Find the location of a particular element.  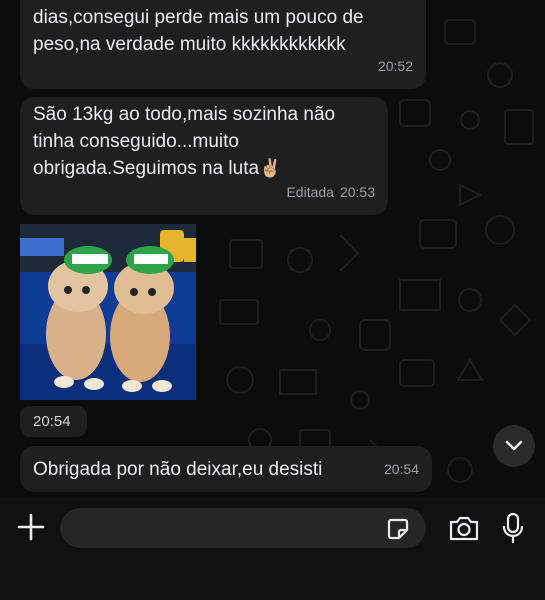

image-message is located at coordinates (108, 312).